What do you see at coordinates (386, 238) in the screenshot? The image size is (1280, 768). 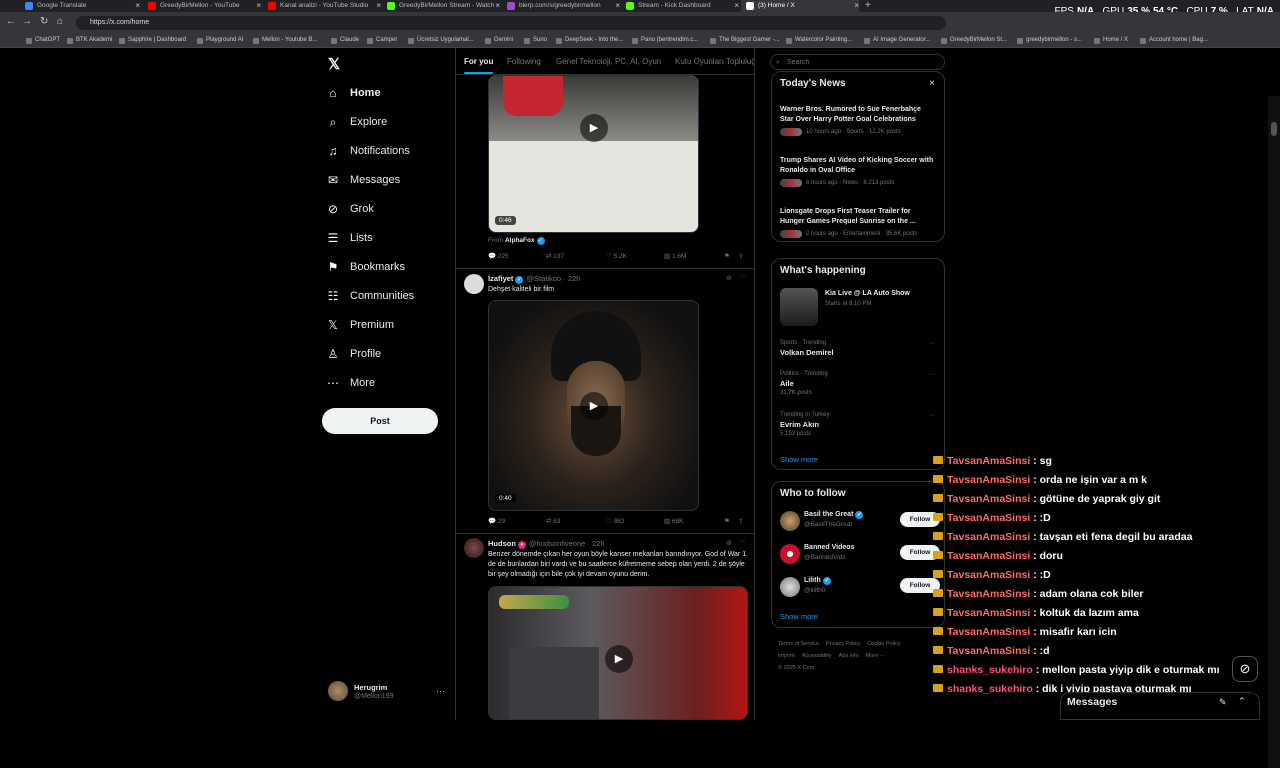 I see `nav-lists: ☰ Lists` at bounding box center [386, 238].